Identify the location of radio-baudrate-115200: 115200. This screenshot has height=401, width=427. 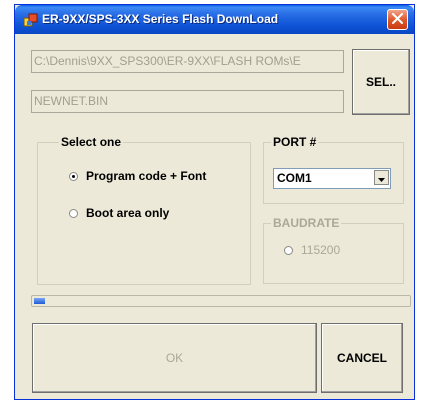
(312, 250).